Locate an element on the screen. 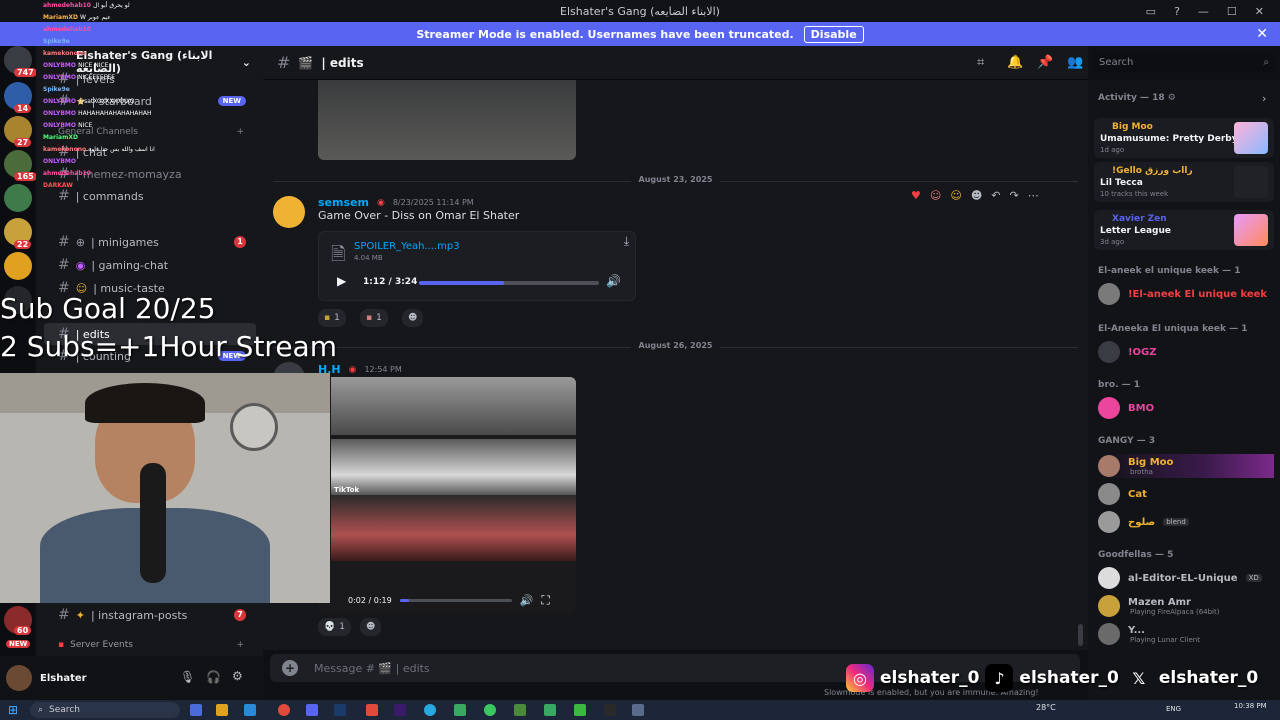 This screenshot has height=720, width=1280. inbox-icon: ▭ is located at coordinates (1151, 11).